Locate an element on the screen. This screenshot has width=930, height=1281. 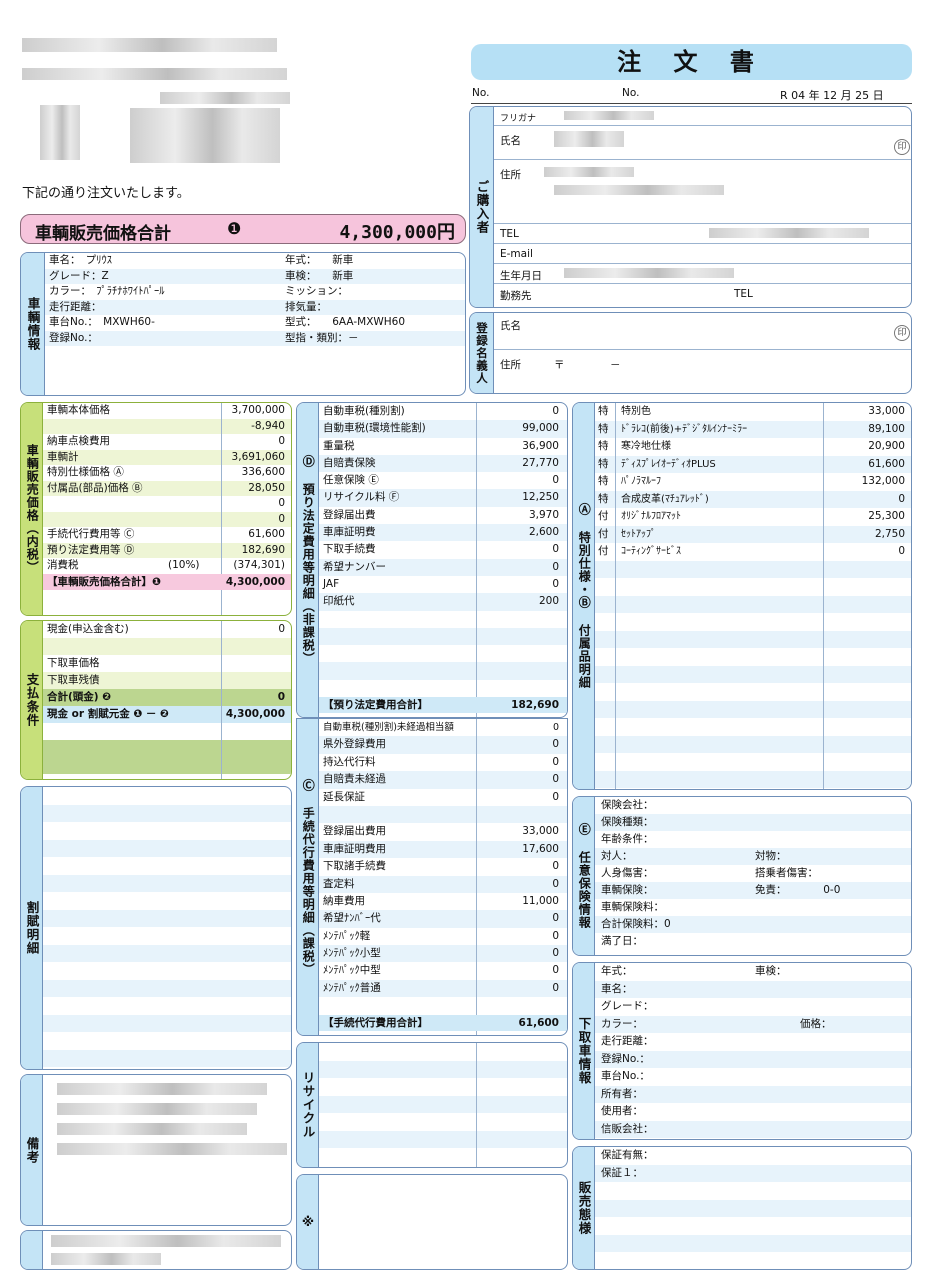
insurance-row: 人身傷害： 搭乗者傷害： is located at coordinates (753, 873).